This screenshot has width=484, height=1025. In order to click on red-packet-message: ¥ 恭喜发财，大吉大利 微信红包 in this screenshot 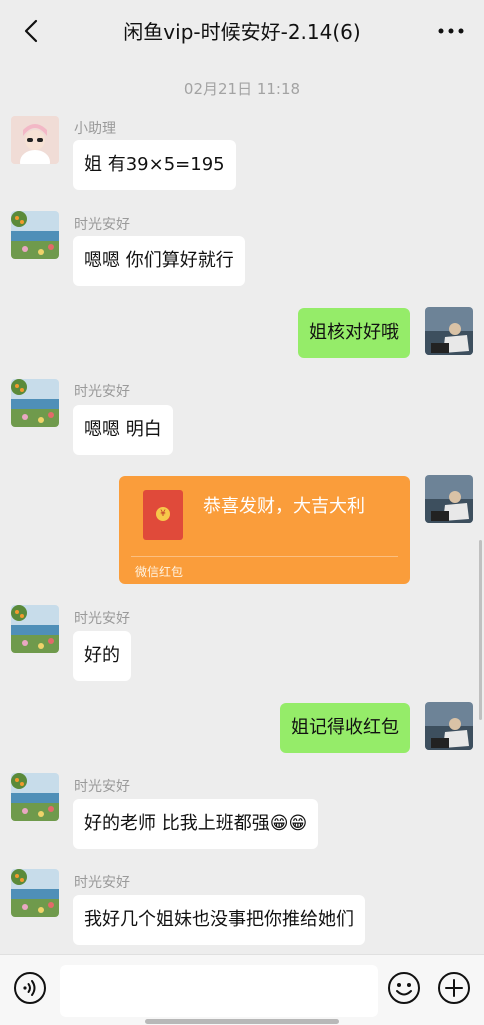, I will do `click(264, 530)`.